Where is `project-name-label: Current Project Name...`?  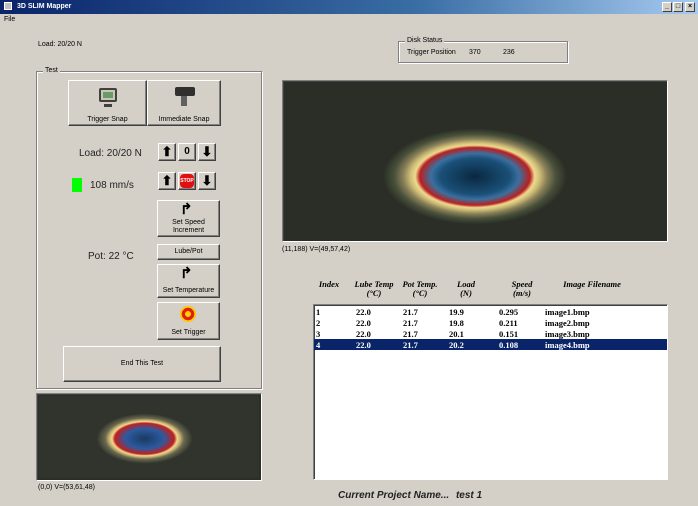
project-name-label: Current Project Name... is located at coordinates (394, 495).